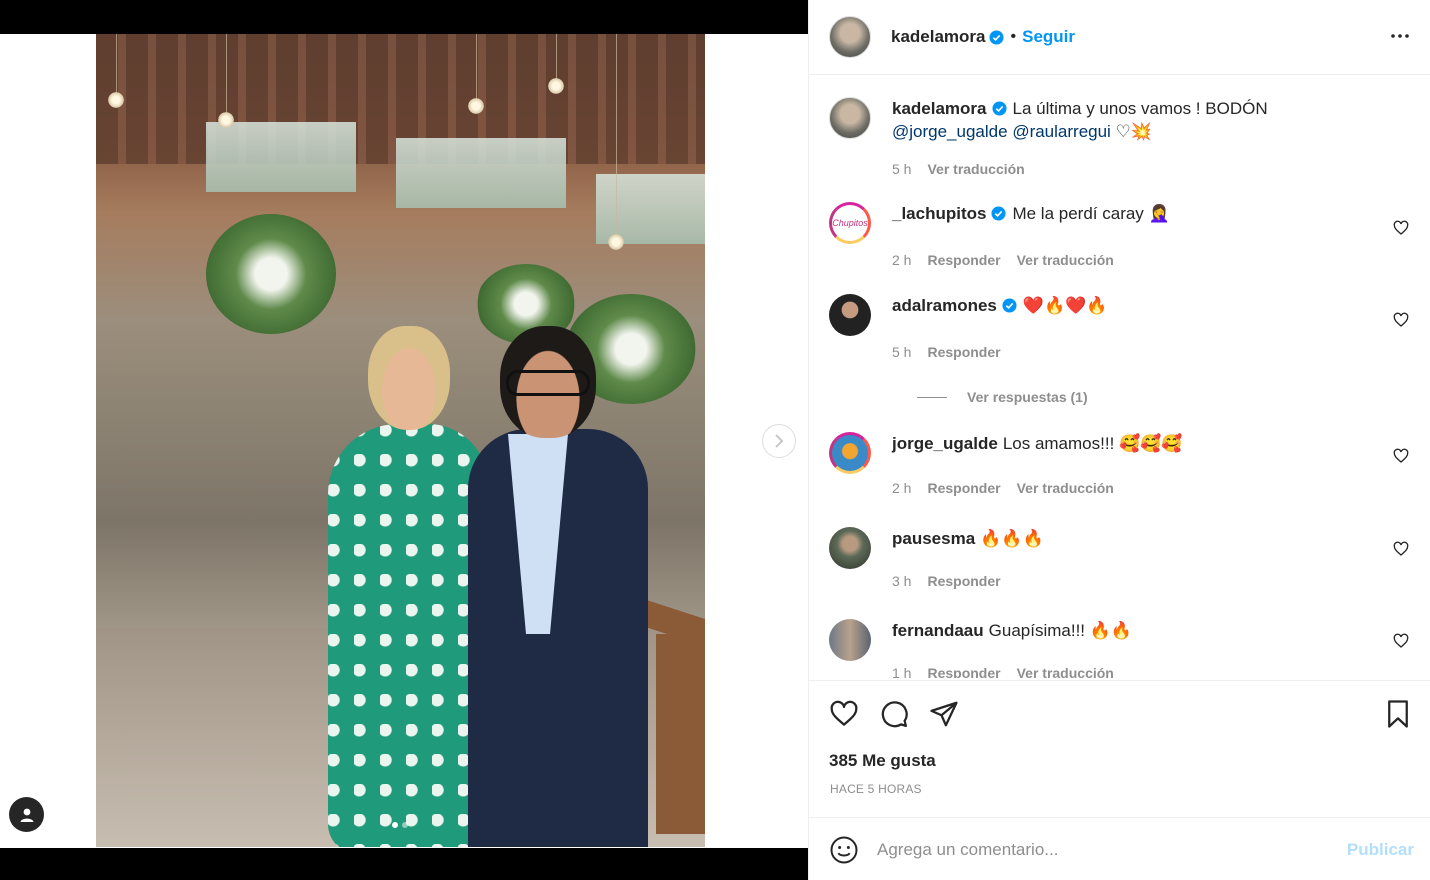 The width and height of the screenshot is (1430, 880). Describe the element at coordinates (1151, 444) in the screenshot. I see `comment-emoji: 🥰🥰🥰` at that location.